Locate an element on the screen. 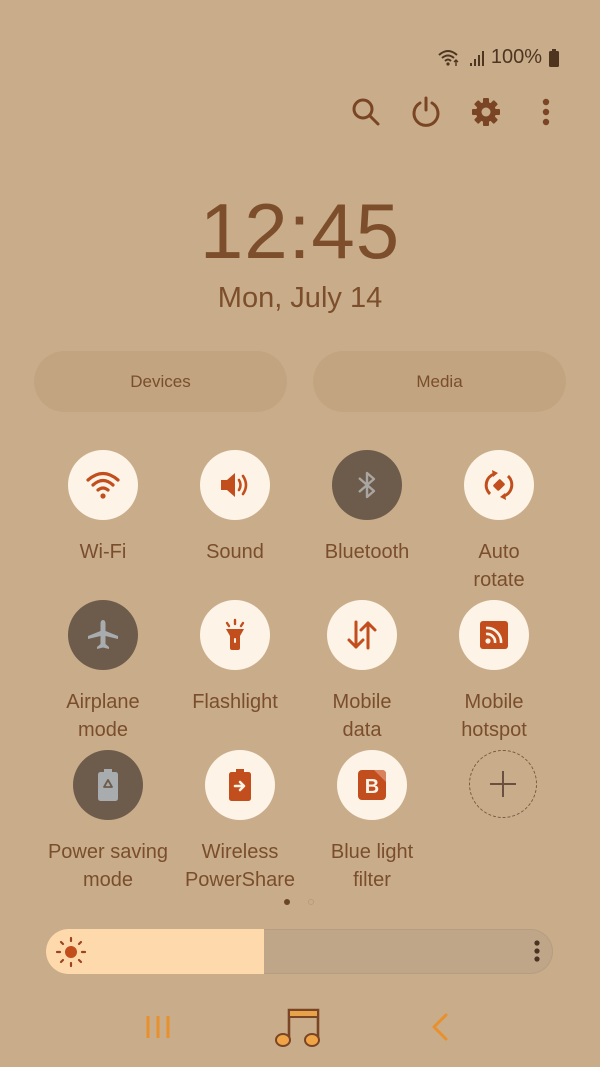 Image resolution: width=600 pixels, height=1067 pixels. tile-sound: Sound is located at coordinates (235, 508).